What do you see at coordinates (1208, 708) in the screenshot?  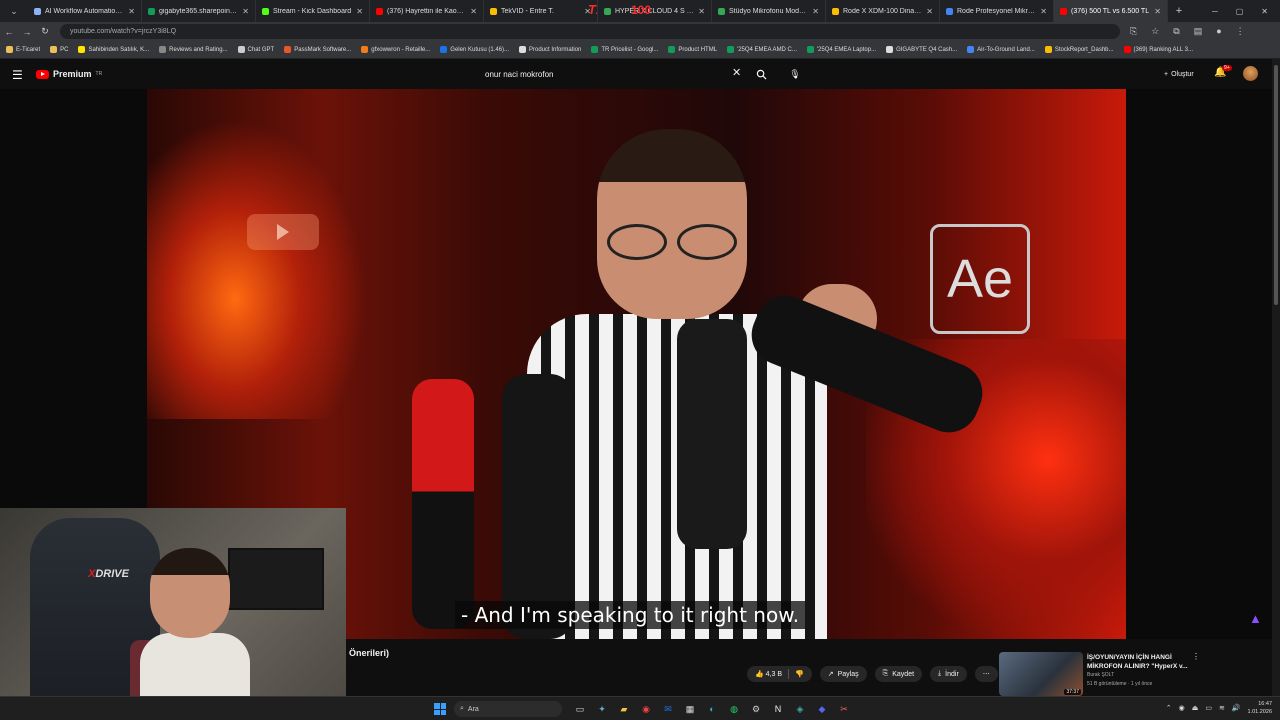 I see `display-icon: ▭` at bounding box center [1208, 708].